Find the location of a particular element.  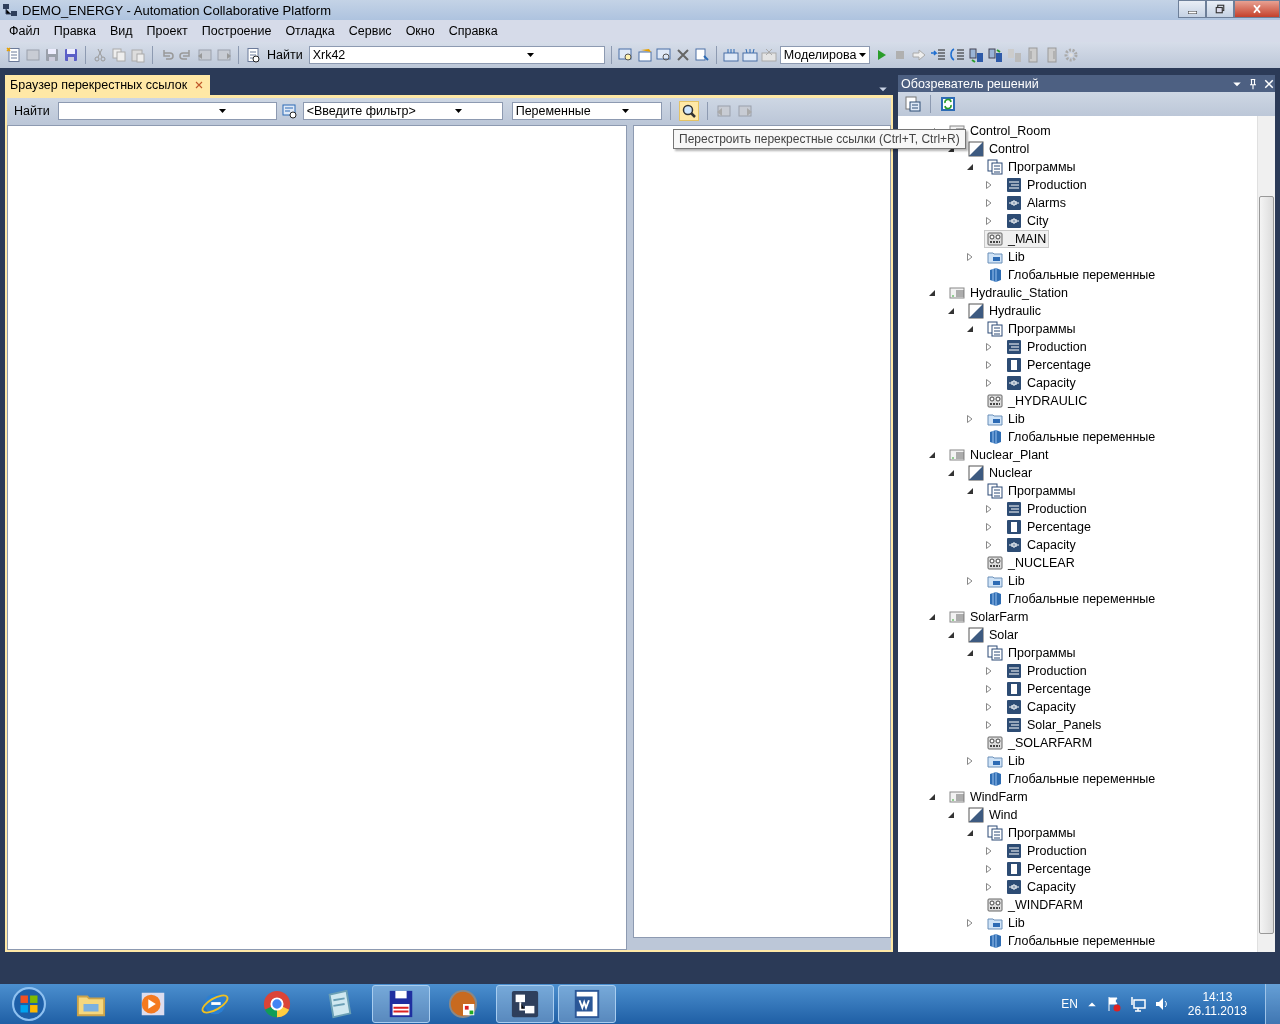

tree-item: WindFarm is located at coordinates (988, 797).